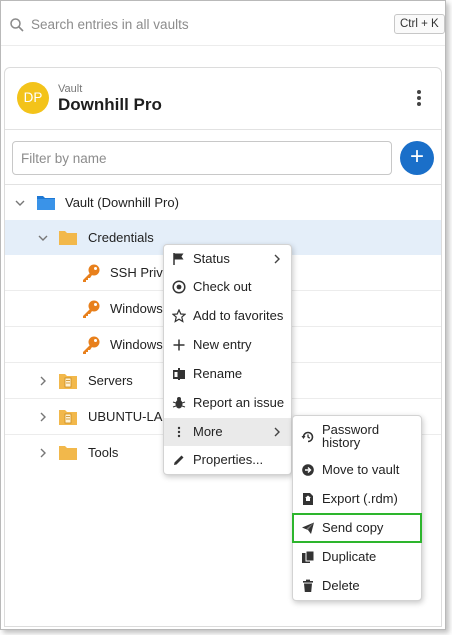 The width and height of the screenshot is (452, 635). Describe the element at coordinates (341, 442) in the screenshot. I see `menu-item-label: history` at that location.